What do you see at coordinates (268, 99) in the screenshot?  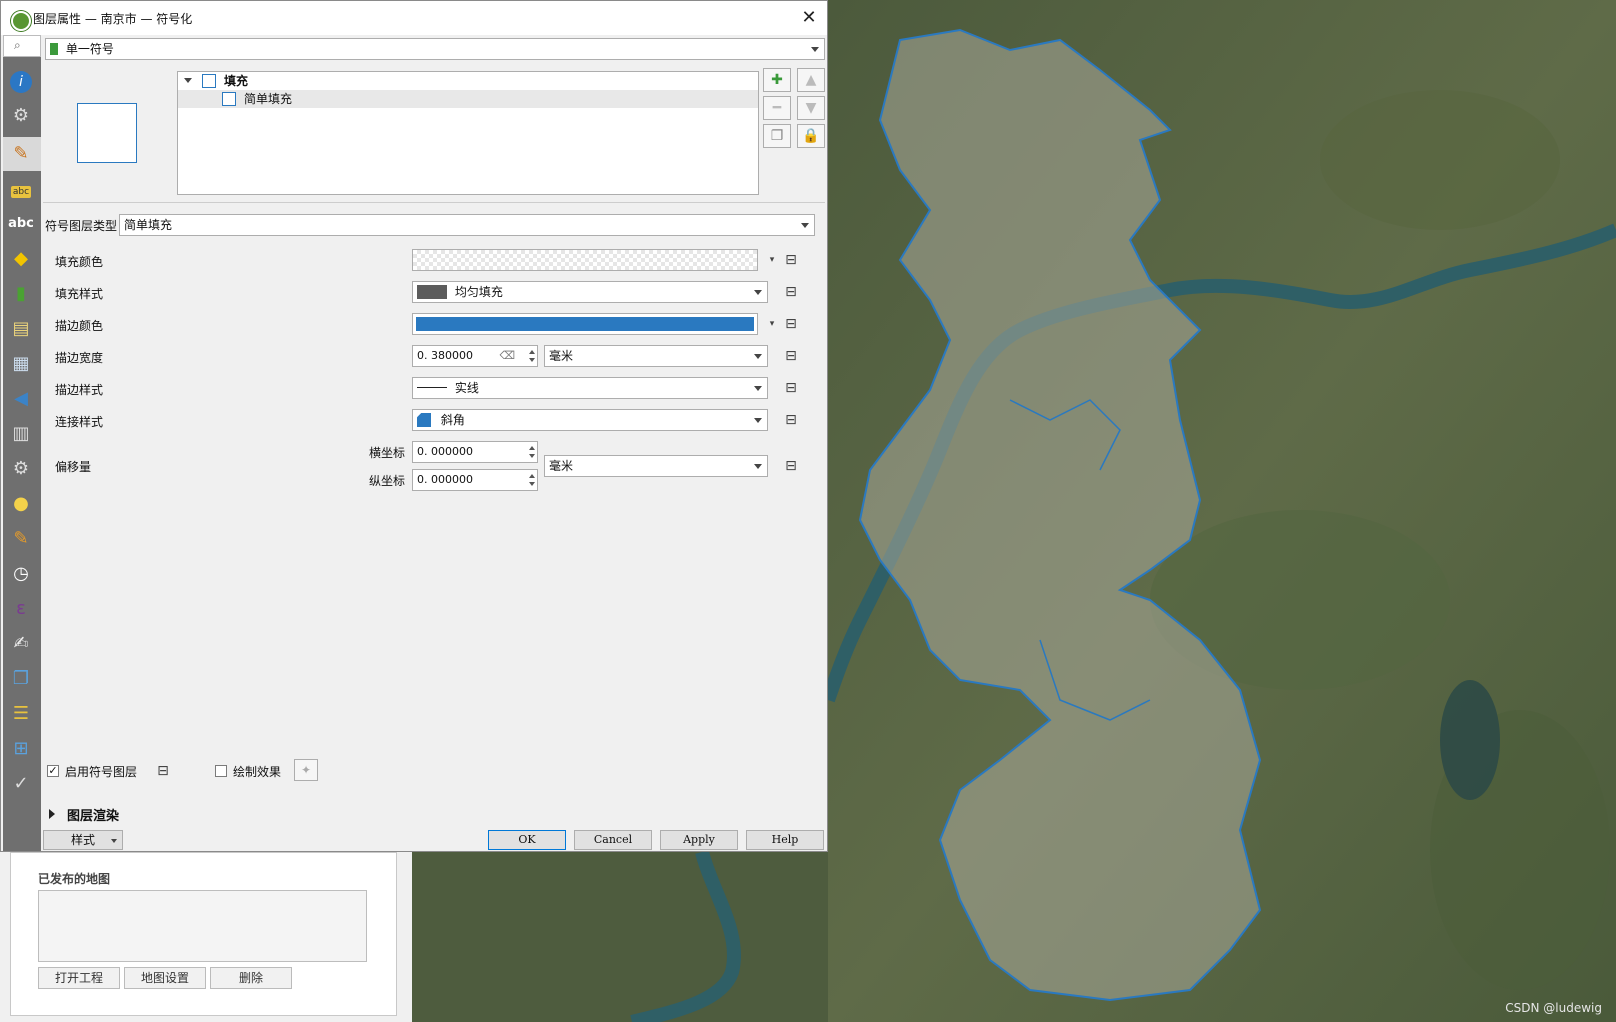 I see `tree-child-label: 简单填充` at bounding box center [268, 99].